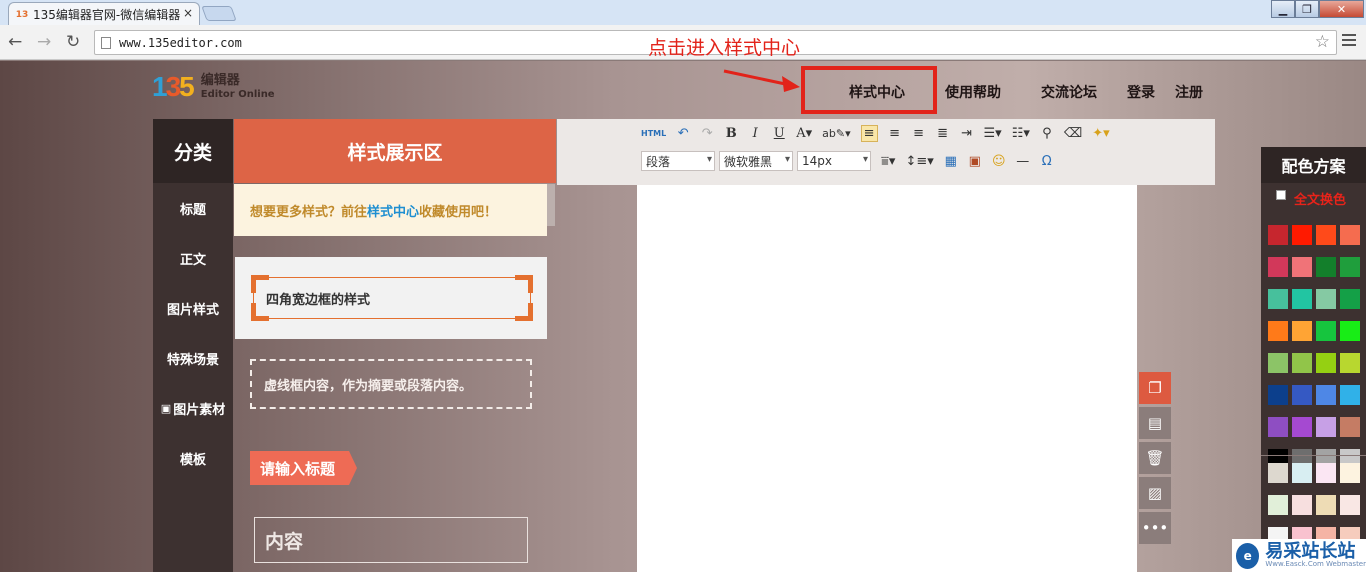 This screenshot has width=1366, height=572. Describe the element at coordinates (1023, 161) in the screenshot. I see `horizontal-rule-icon: —` at that location.